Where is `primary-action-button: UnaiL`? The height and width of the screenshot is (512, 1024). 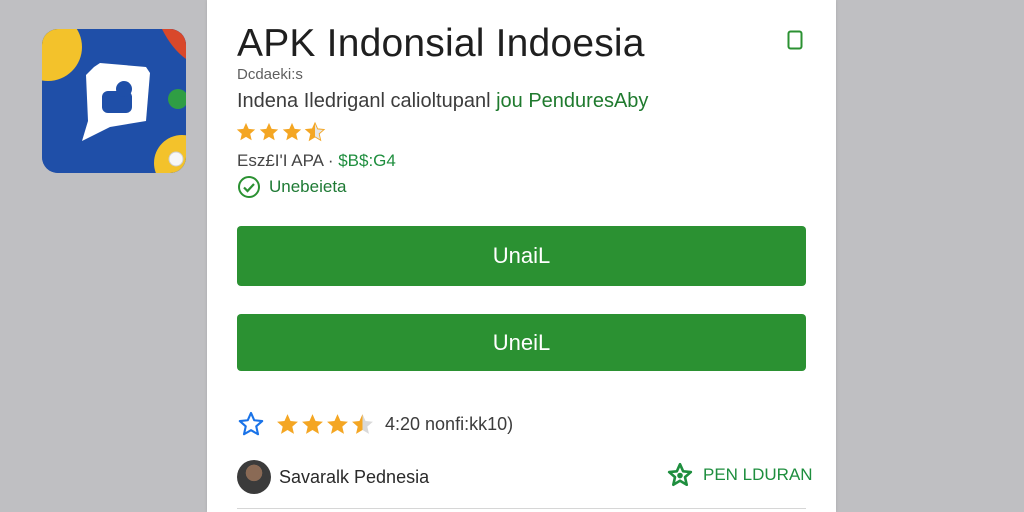
primary-action-button: UnaiL is located at coordinates (521, 256).